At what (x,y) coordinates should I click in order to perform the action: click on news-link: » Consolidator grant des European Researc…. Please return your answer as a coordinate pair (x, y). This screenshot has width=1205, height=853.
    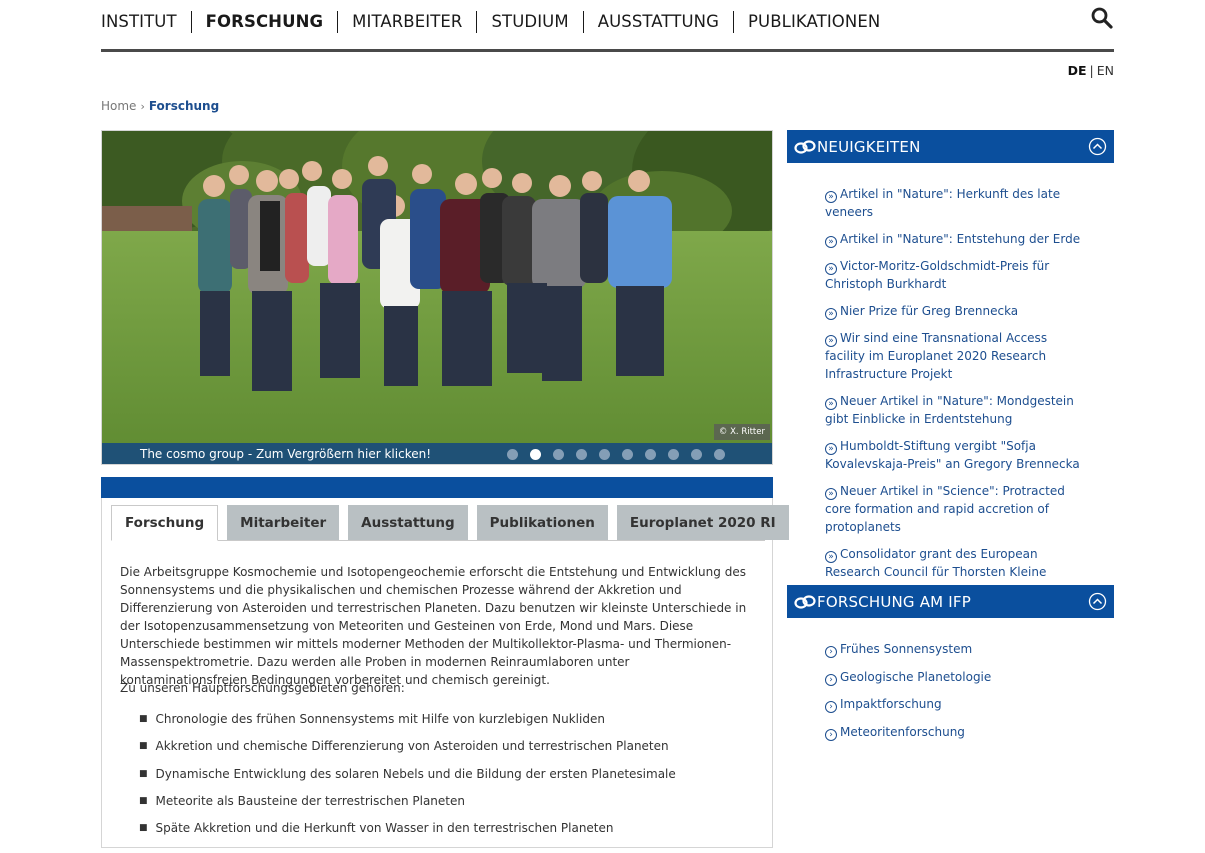
    Looking at the image, I should click on (955, 563).